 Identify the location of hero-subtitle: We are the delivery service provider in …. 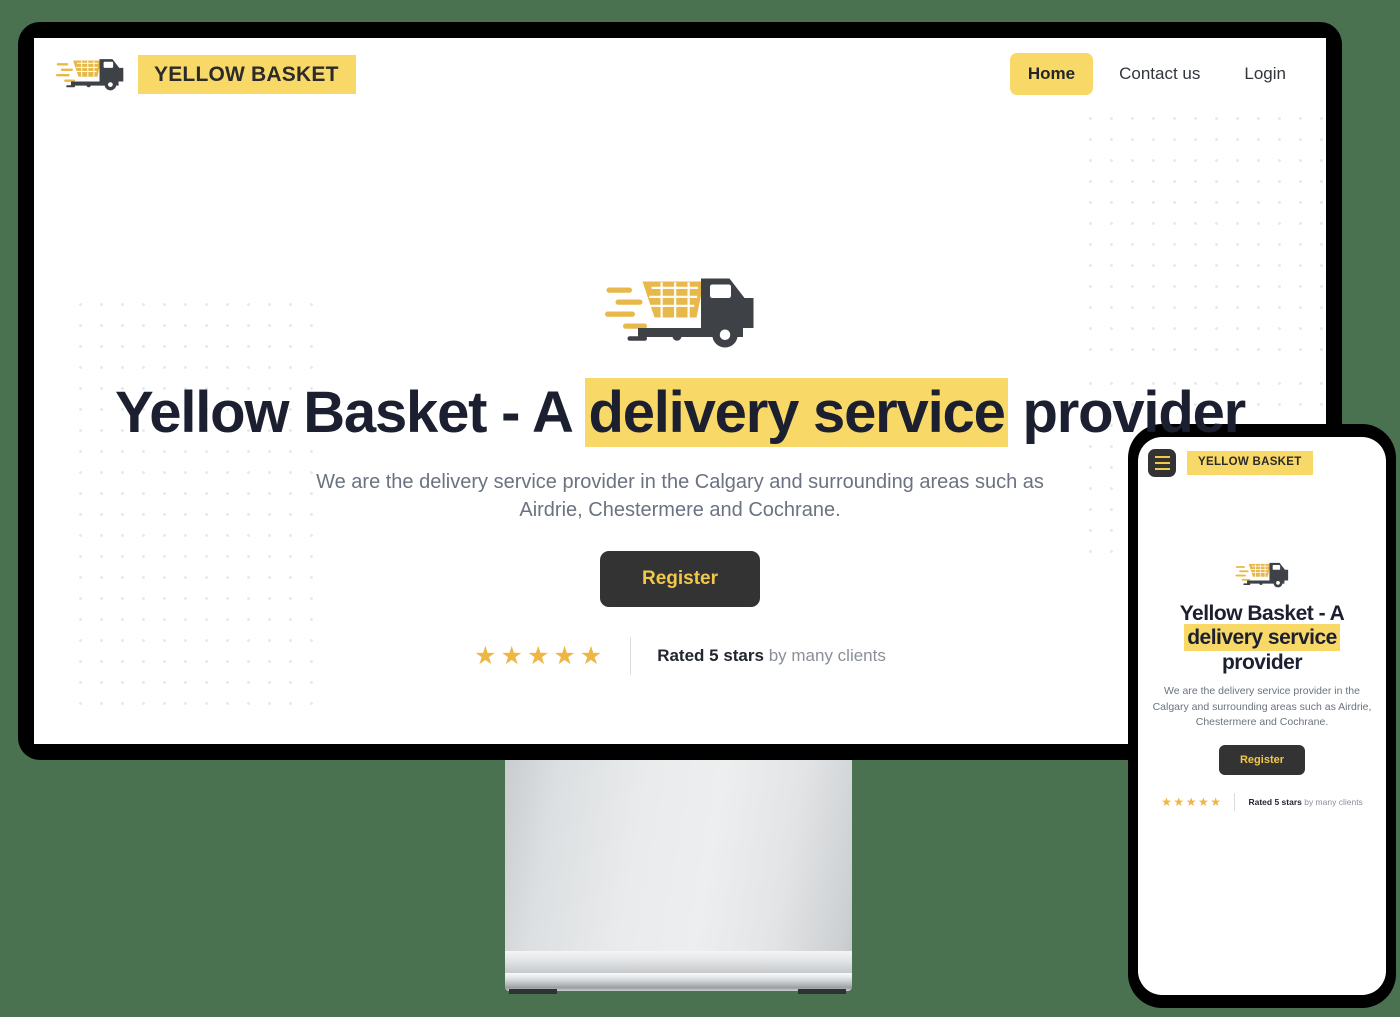
(680, 496).